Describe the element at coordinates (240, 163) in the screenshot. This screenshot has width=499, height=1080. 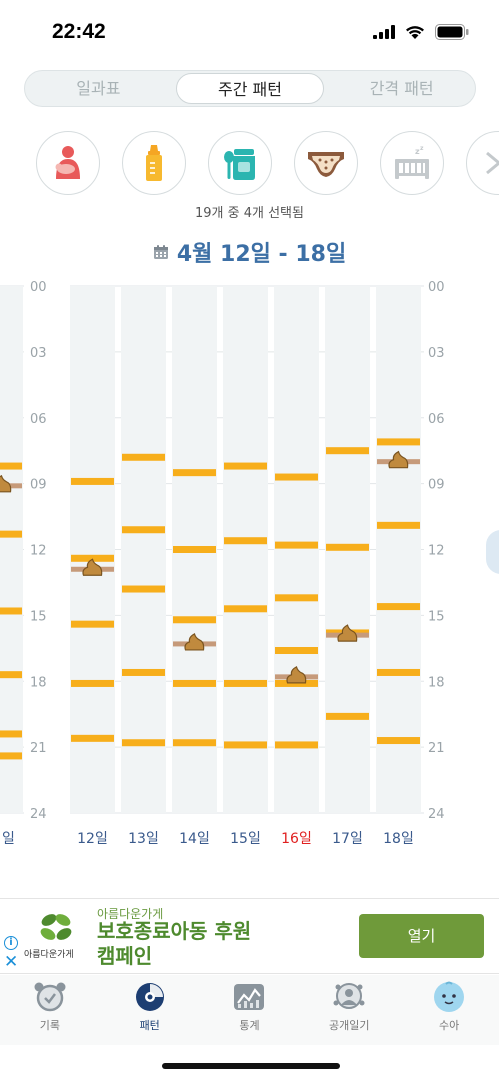
I see `category-baby-food` at that location.